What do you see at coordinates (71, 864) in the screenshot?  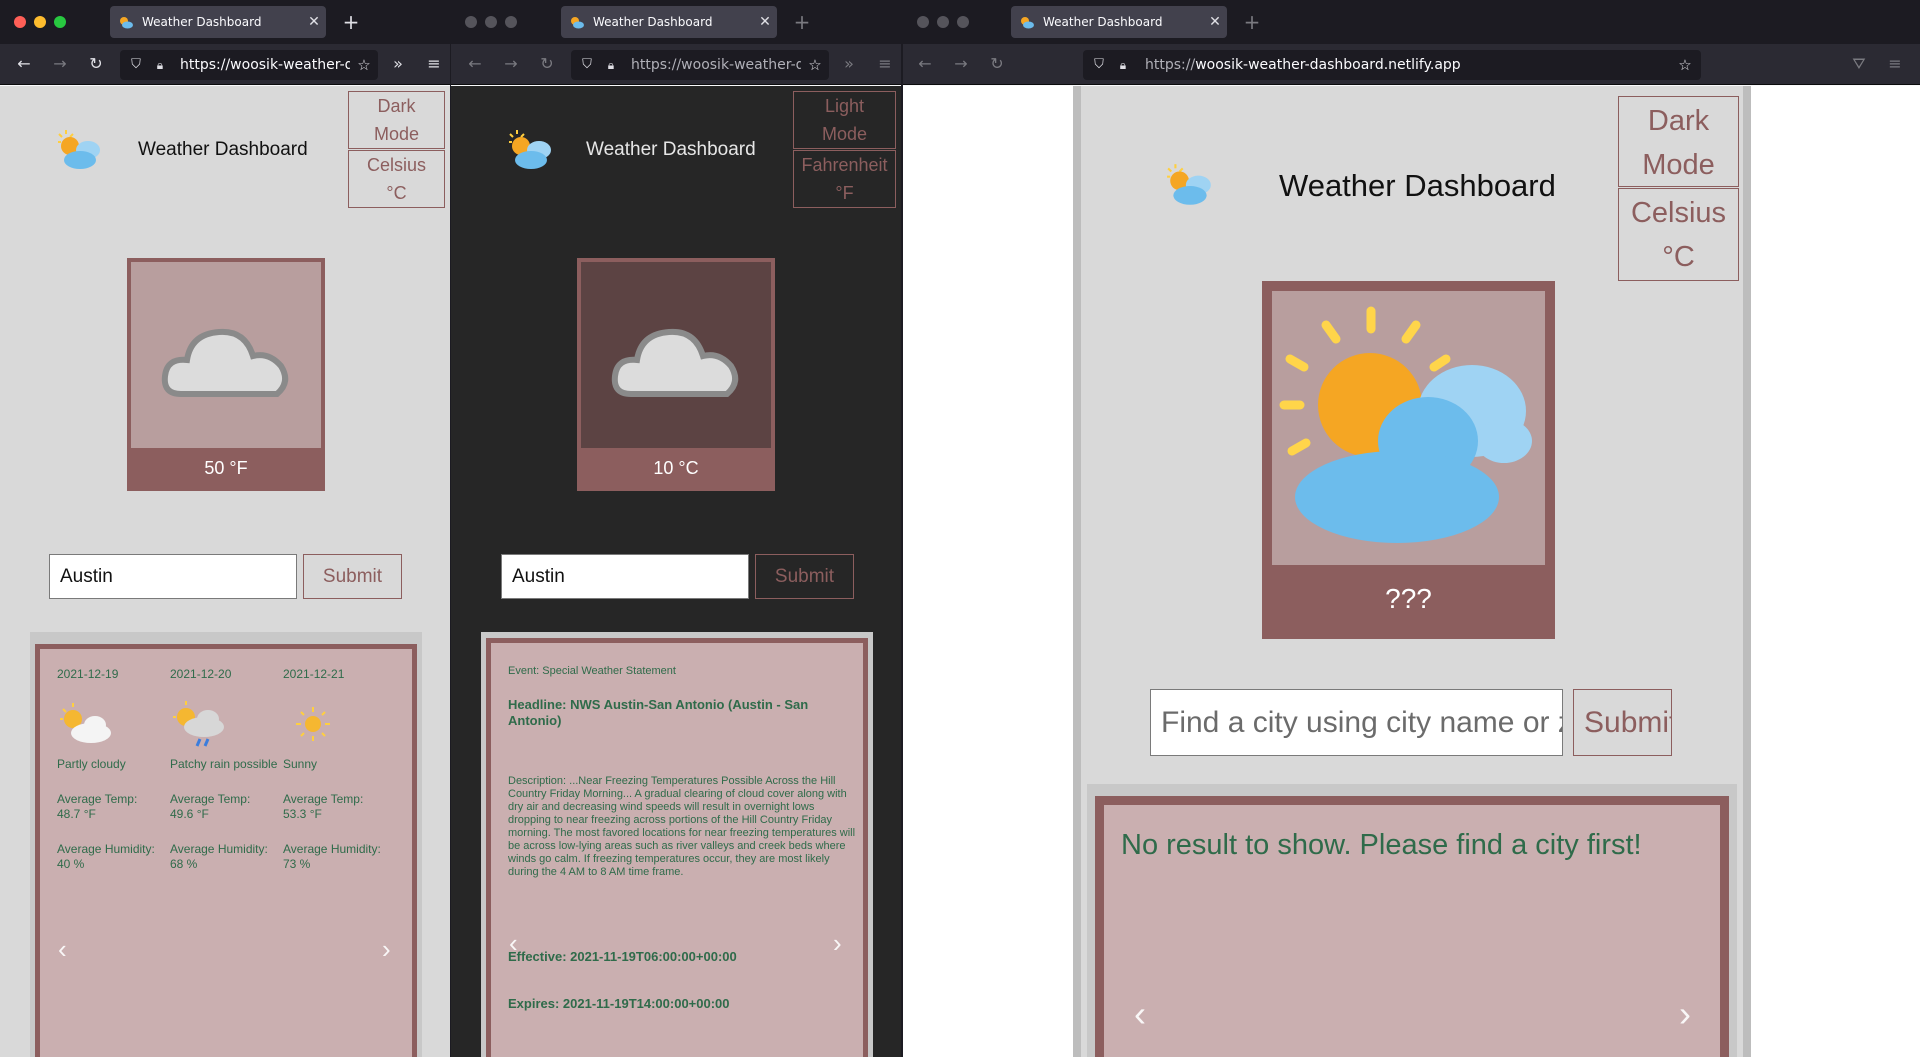 I see `avg-humidity-value: 40 %` at bounding box center [71, 864].